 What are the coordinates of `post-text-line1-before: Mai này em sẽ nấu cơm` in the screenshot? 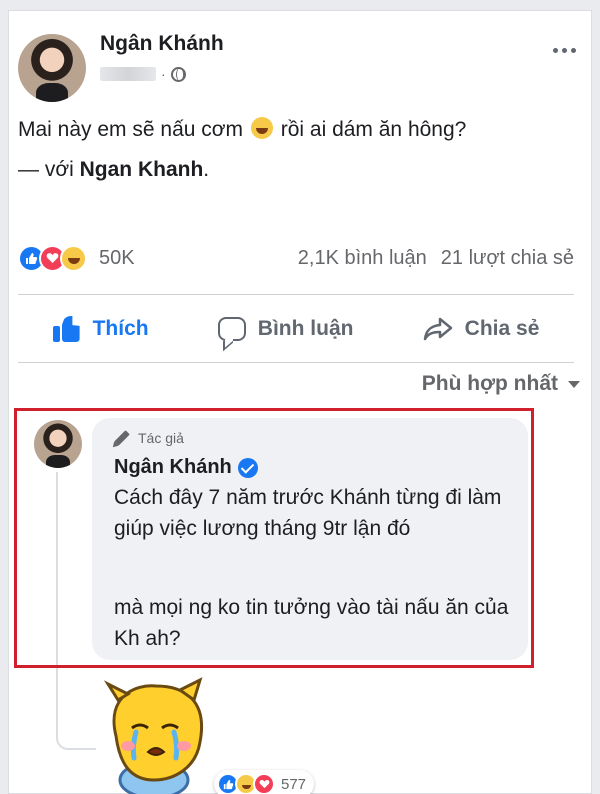 It's located at (131, 129).